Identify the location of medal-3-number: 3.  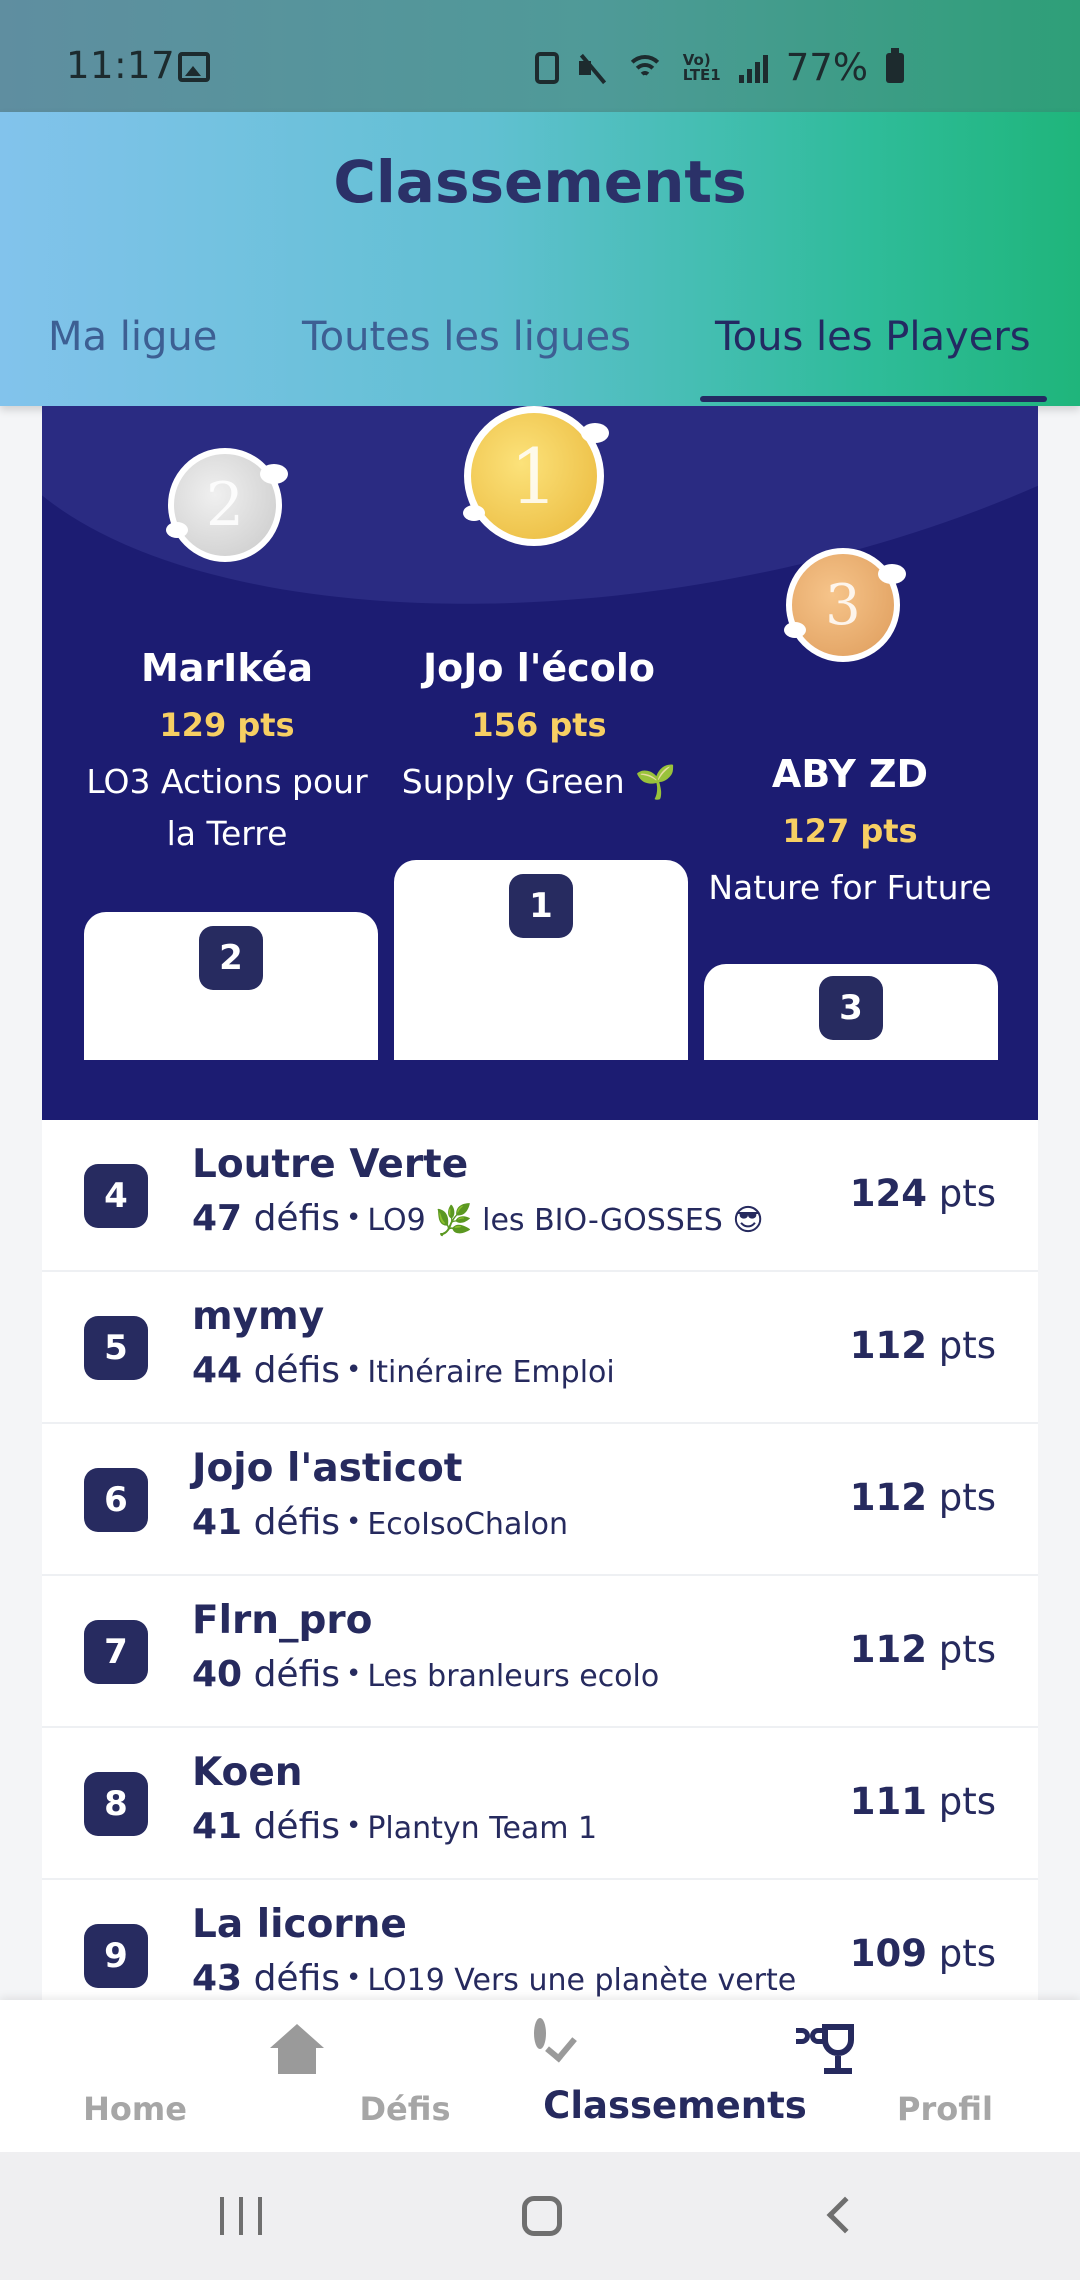
(843, 605).